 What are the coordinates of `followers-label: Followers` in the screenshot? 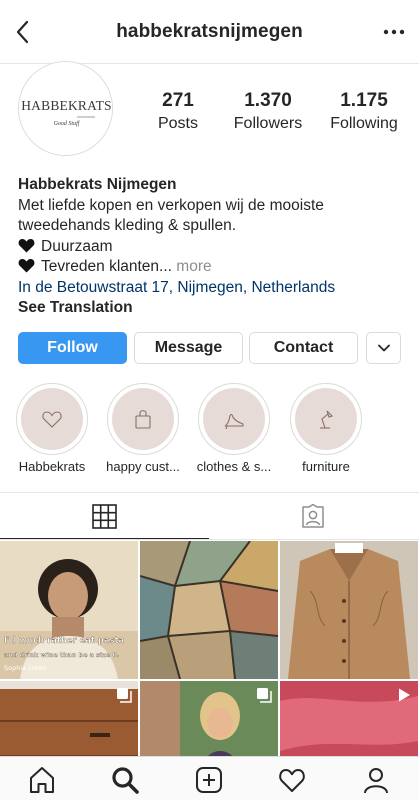 It's located at (268, 123).